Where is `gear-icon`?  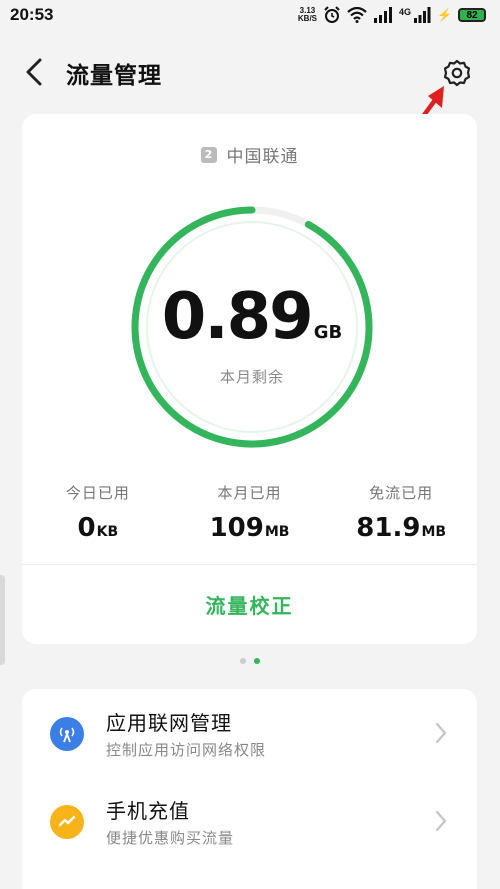 gear-icon is located at coordinates (457, 73).